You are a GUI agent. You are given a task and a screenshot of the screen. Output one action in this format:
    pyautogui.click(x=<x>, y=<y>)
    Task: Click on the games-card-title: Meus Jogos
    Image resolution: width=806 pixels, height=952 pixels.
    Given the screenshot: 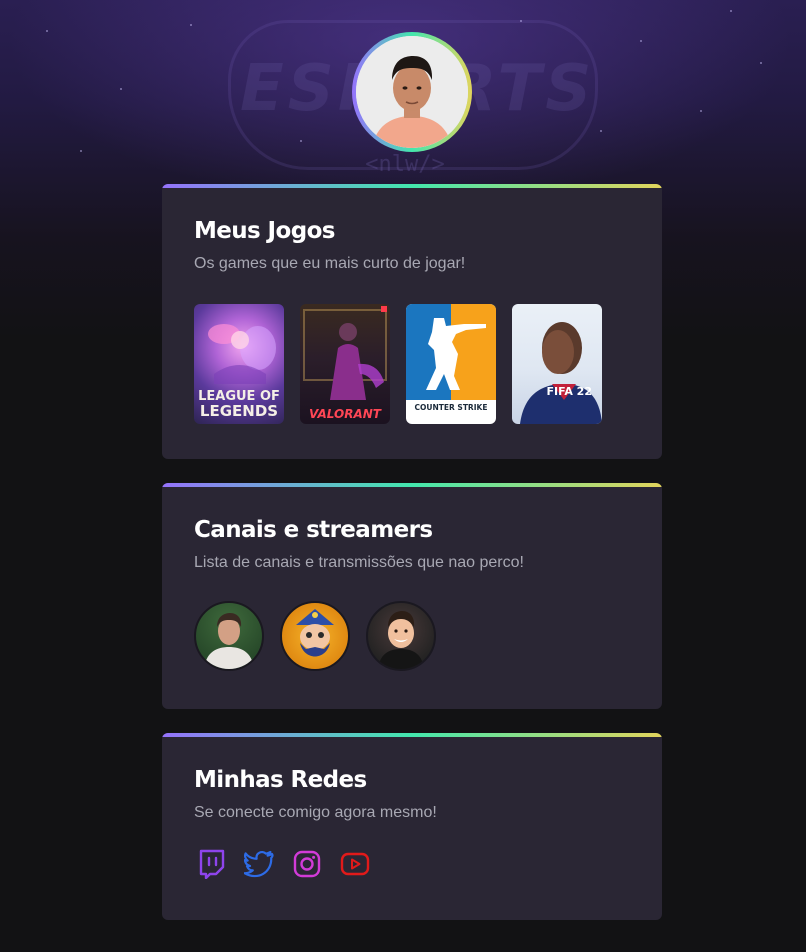 What is the action you would take?
    pyautogui.click(x=264, y=231)
    